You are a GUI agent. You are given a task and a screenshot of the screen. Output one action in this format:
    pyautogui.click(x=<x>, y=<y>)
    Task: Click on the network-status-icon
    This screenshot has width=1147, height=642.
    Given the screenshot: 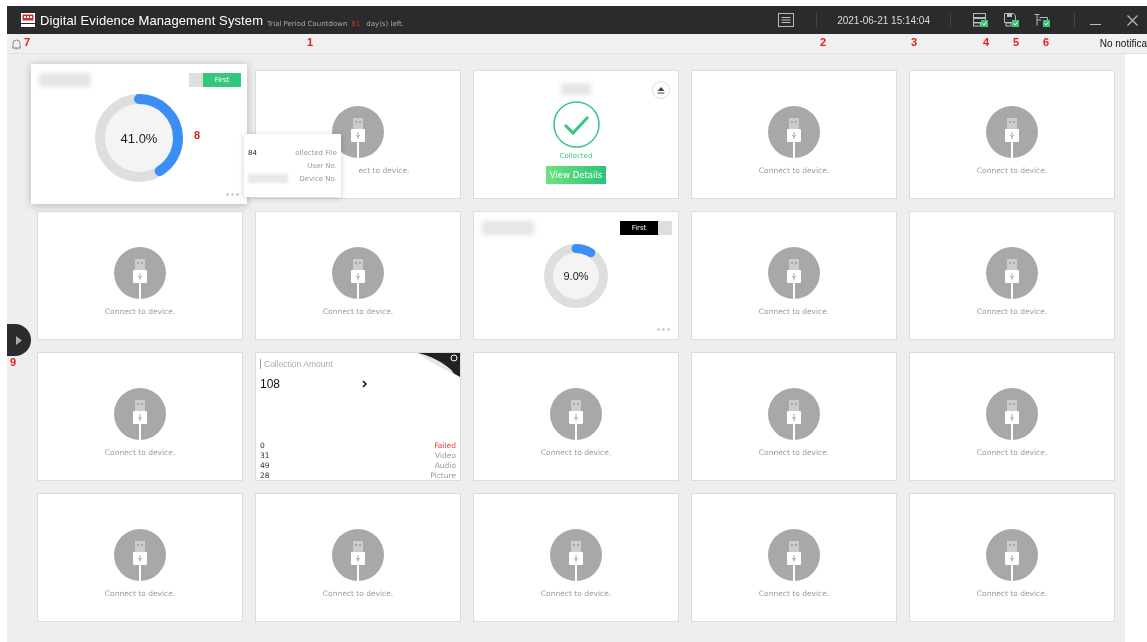 What is the action you would take?
    pyautogui.click(x=1042, y=20)
    